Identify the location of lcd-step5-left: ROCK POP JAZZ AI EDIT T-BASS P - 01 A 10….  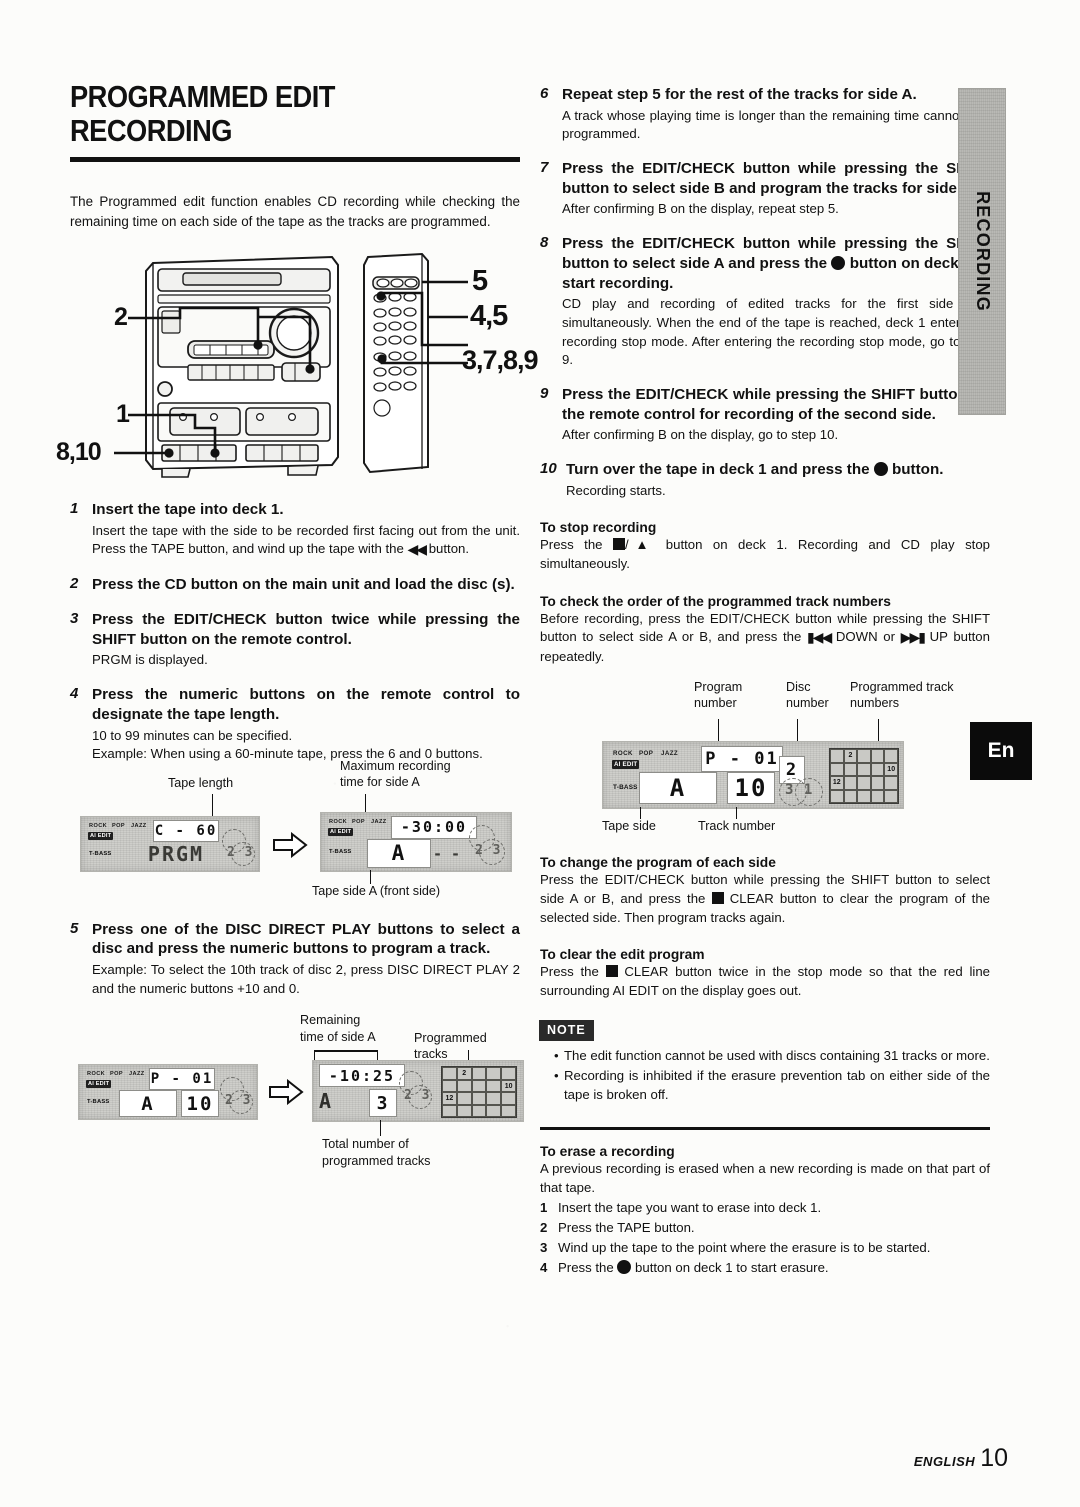
(168, 1092).